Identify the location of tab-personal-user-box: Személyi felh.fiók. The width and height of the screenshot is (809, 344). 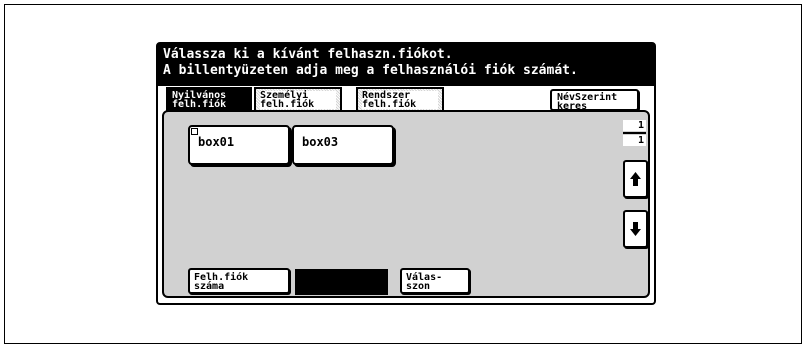
(298, 99).